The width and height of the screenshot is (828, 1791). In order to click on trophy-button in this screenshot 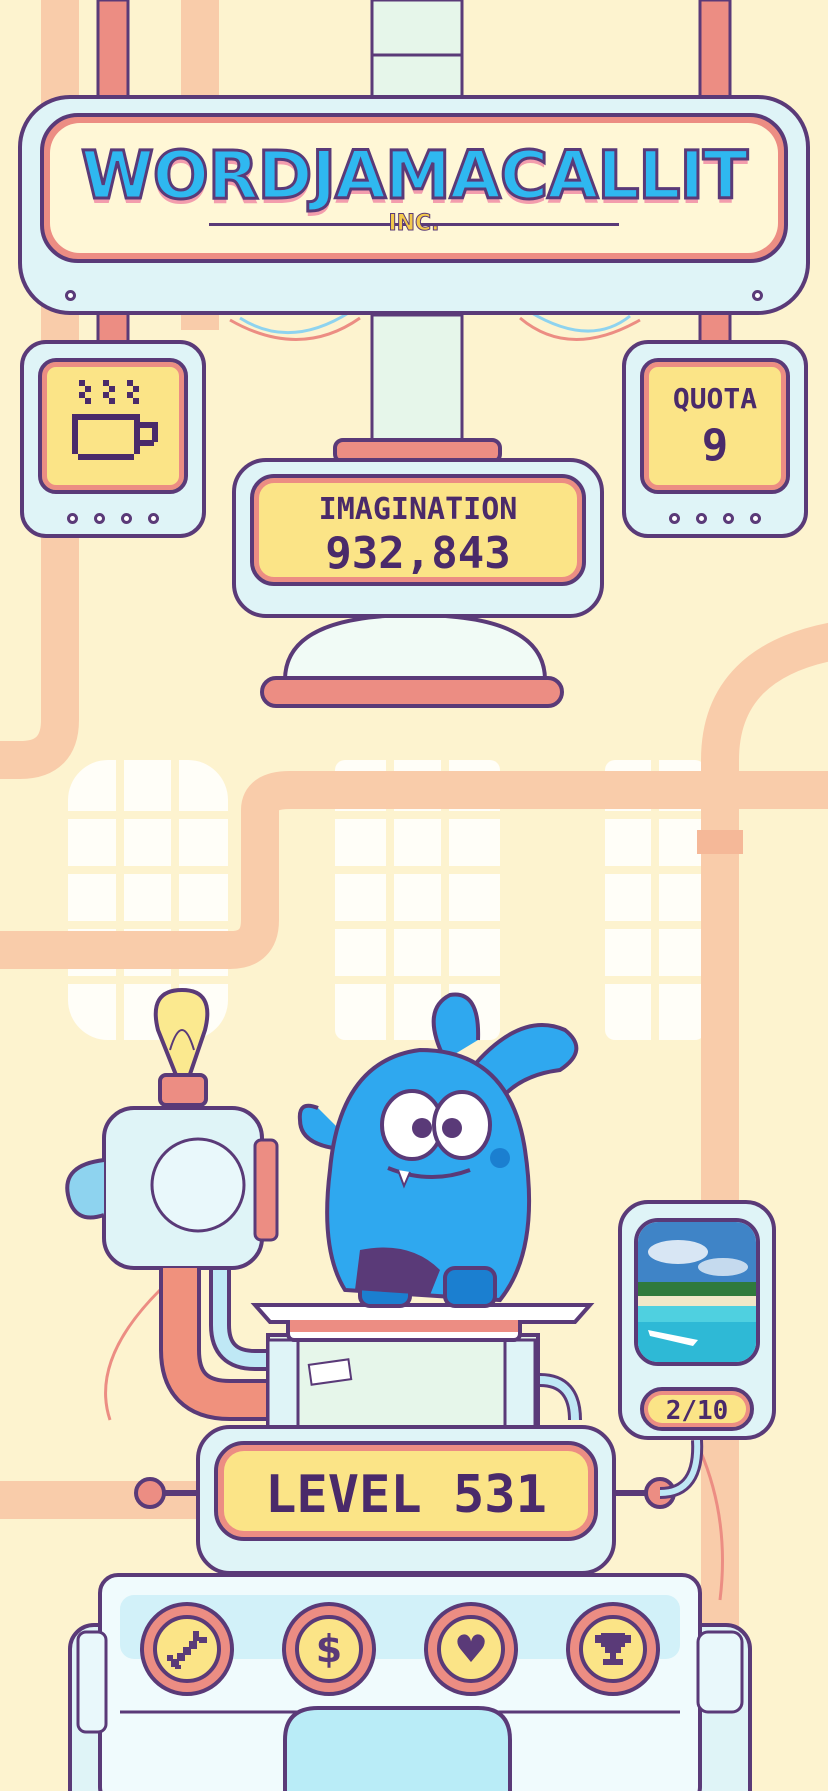, I will do `click(613, 1649)`.